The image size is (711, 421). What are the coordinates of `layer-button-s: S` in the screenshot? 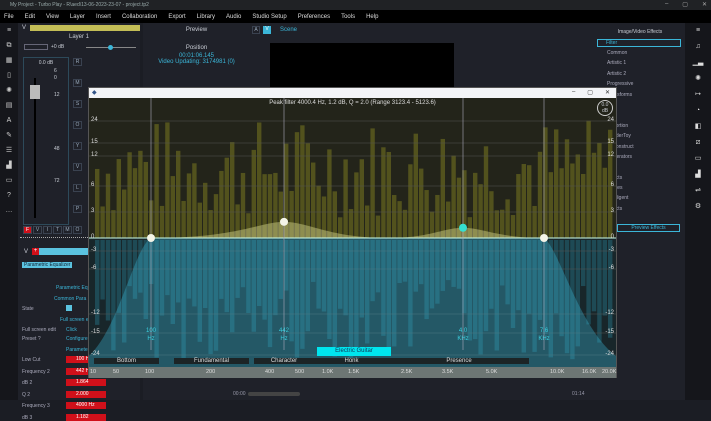 It's located at (77, 104).